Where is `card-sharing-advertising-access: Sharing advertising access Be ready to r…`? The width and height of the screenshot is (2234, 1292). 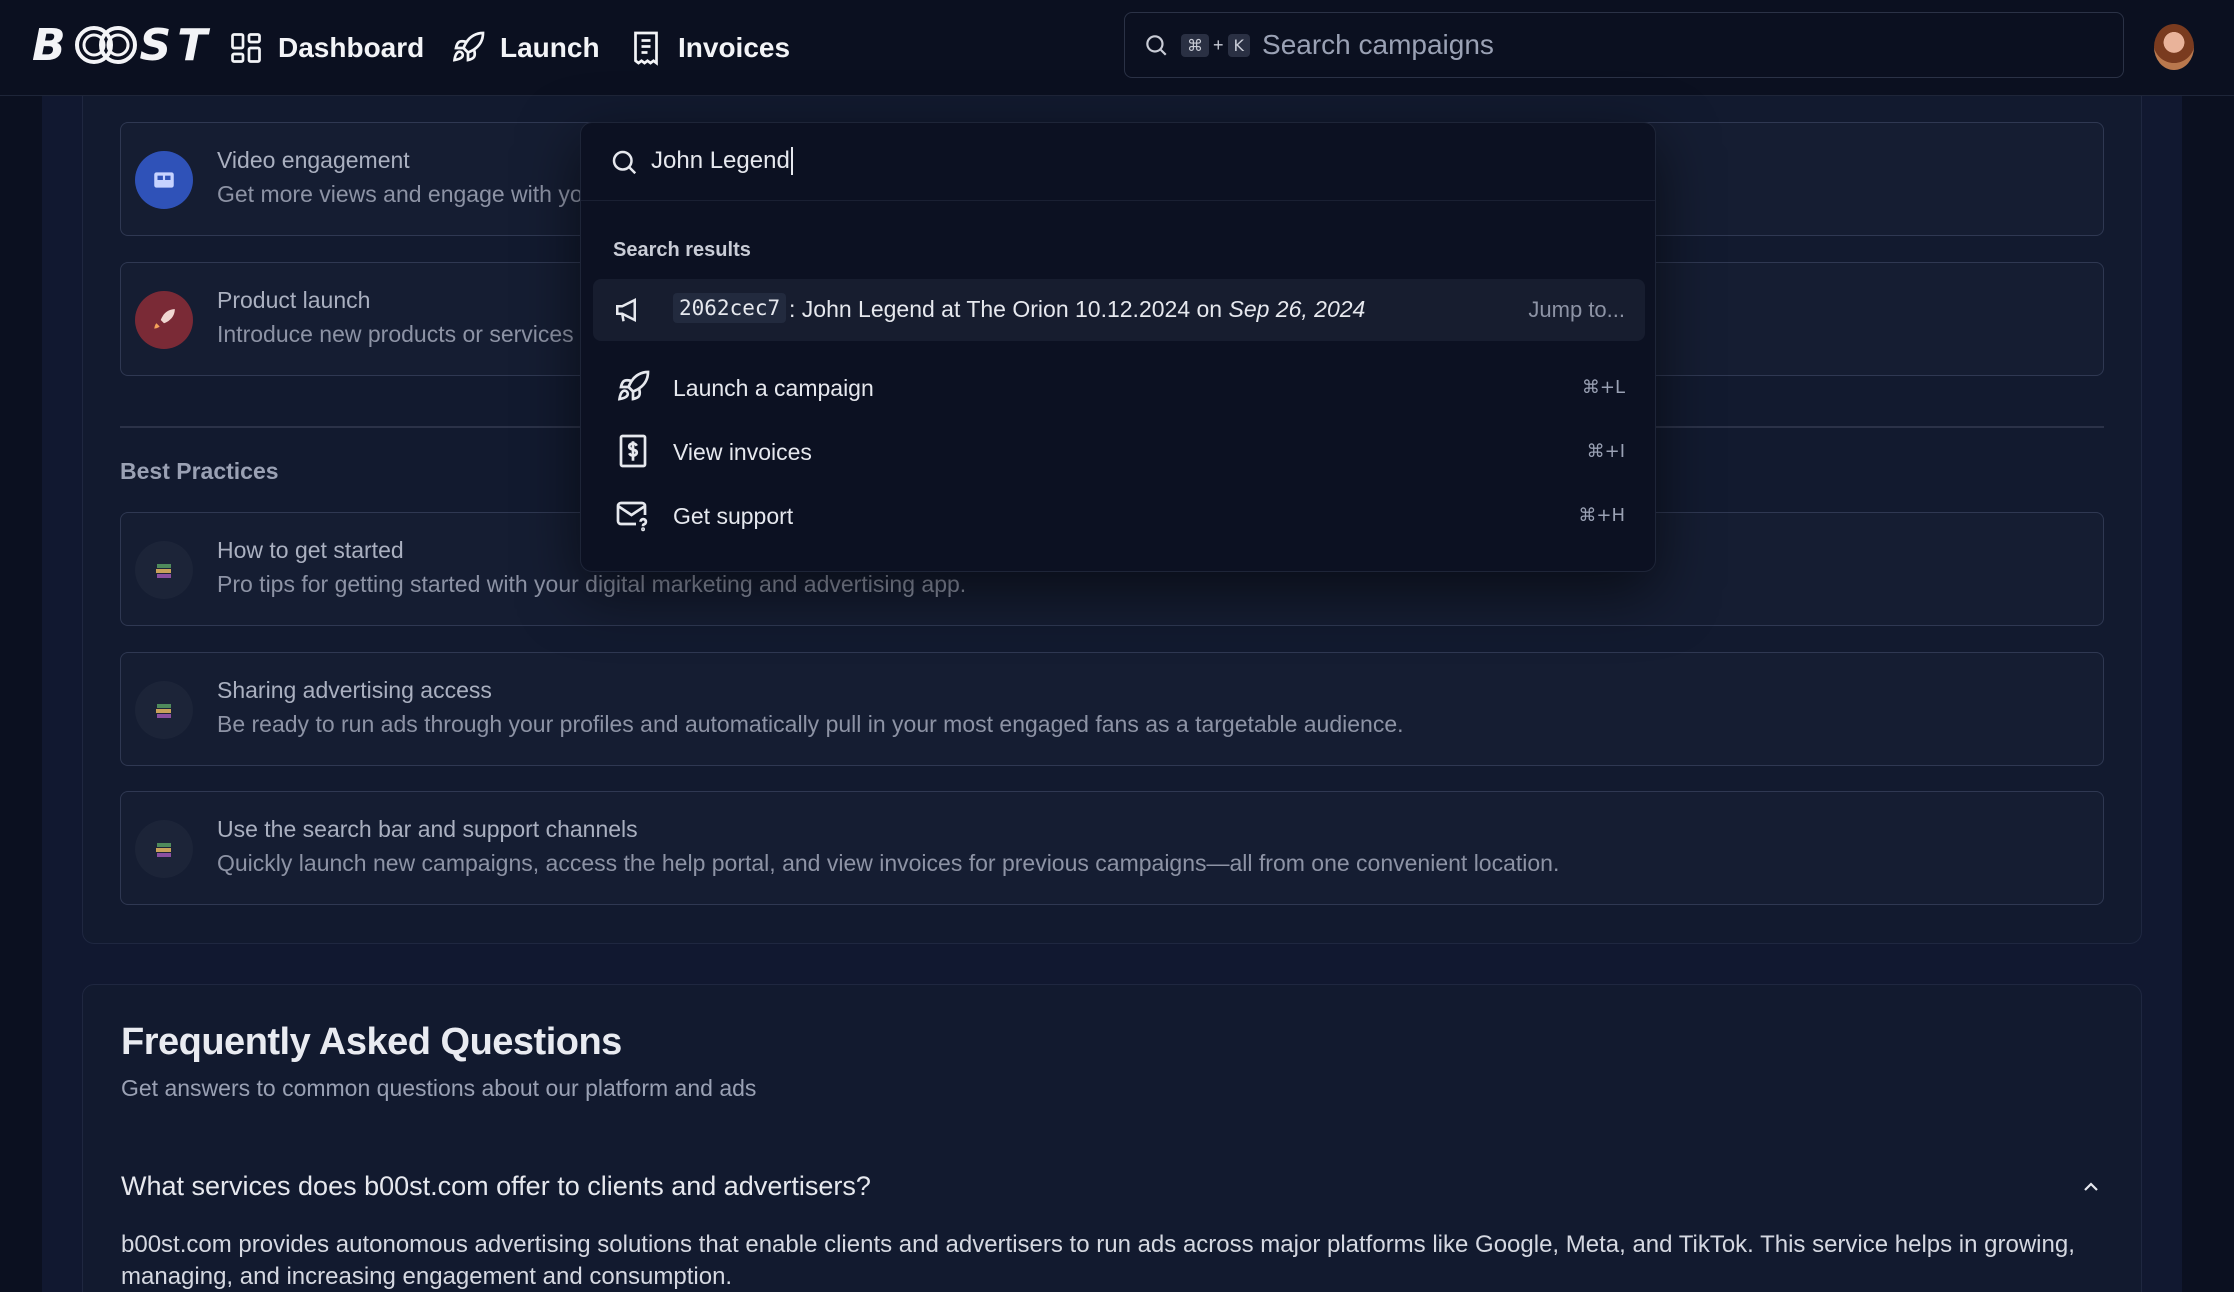 card-sharing-advertising-access: Sharing advertising access Be ready to r… is located at coordinates (1112, 709).